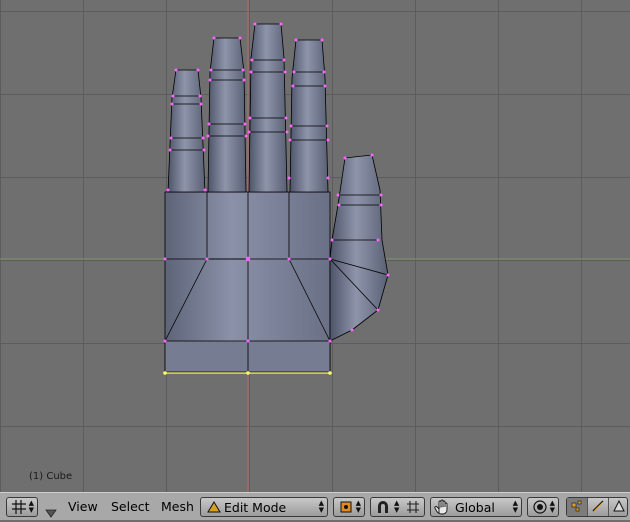 The width and height of the screenshot is (630, 522). What do you see at coordinates (51, 476) in the screenshot?
I see `object-label: (1) Cube` at bounding box center [51, 476].